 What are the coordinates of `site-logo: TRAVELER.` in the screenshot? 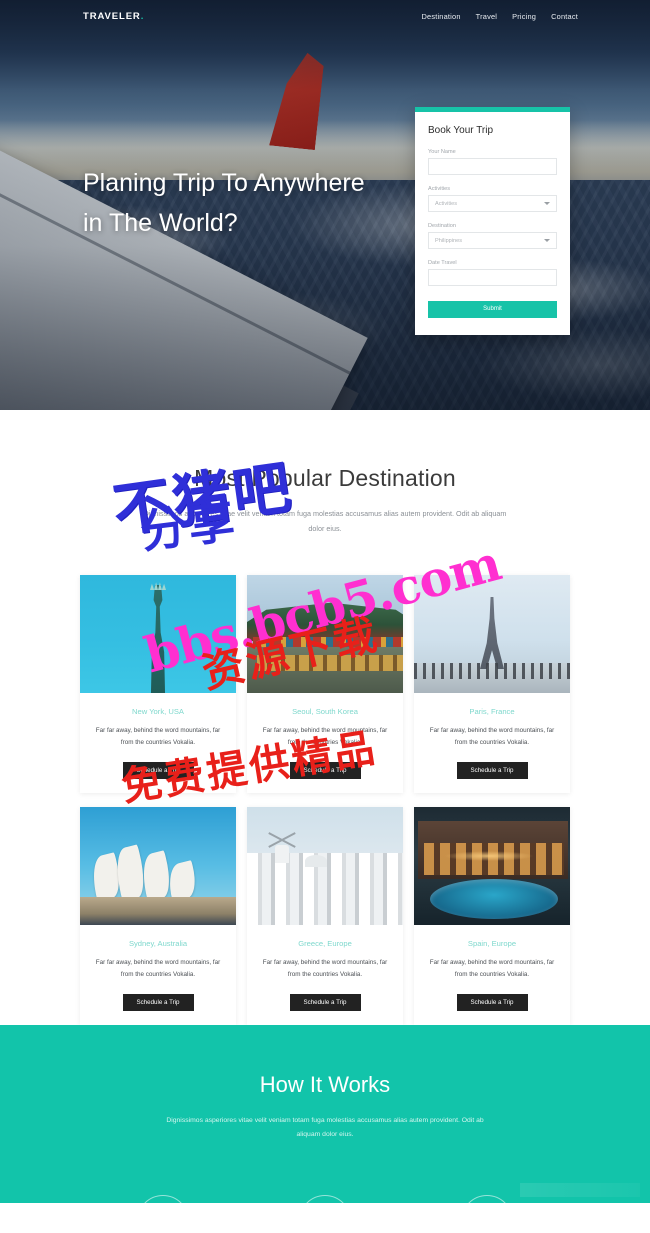 It's located at (113, 16).